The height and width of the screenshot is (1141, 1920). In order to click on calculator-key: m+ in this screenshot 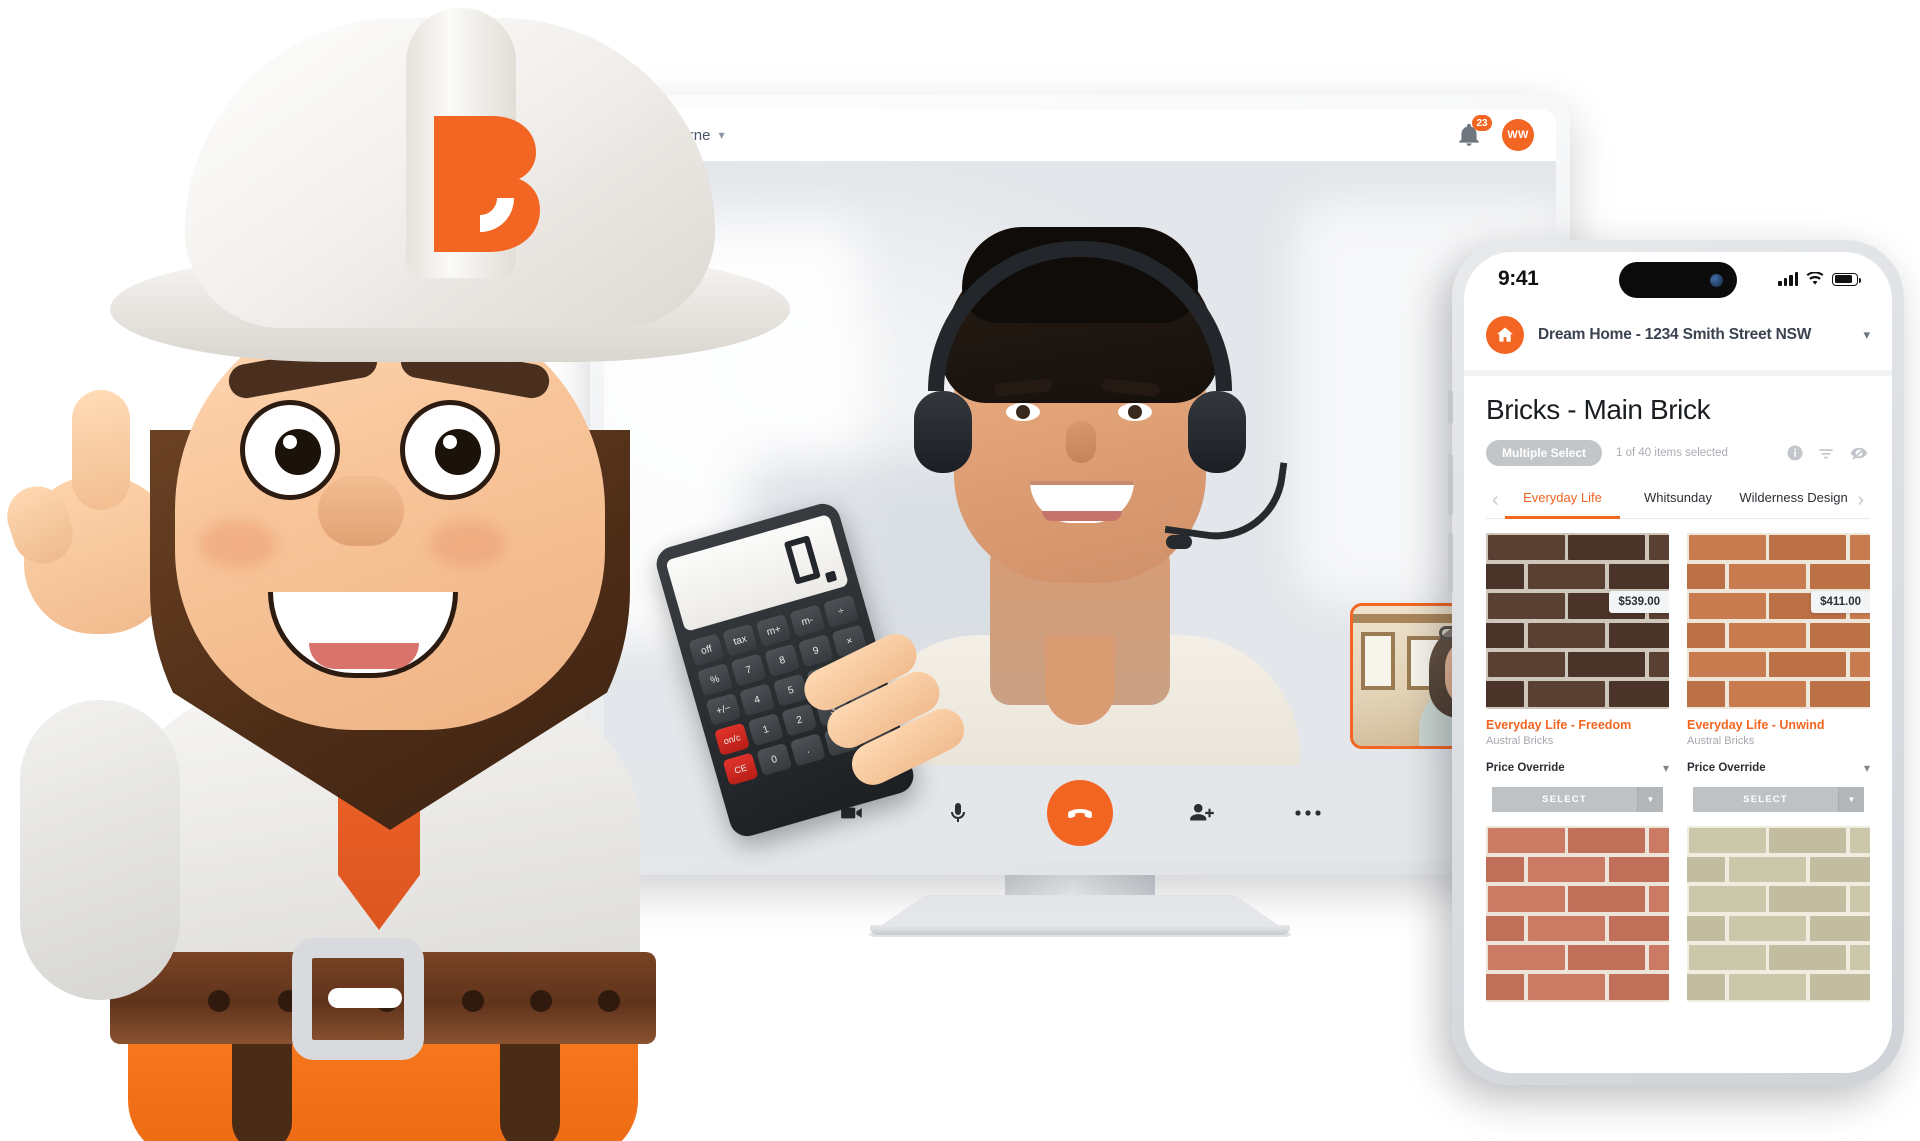, I will do `click(773, 630)`.